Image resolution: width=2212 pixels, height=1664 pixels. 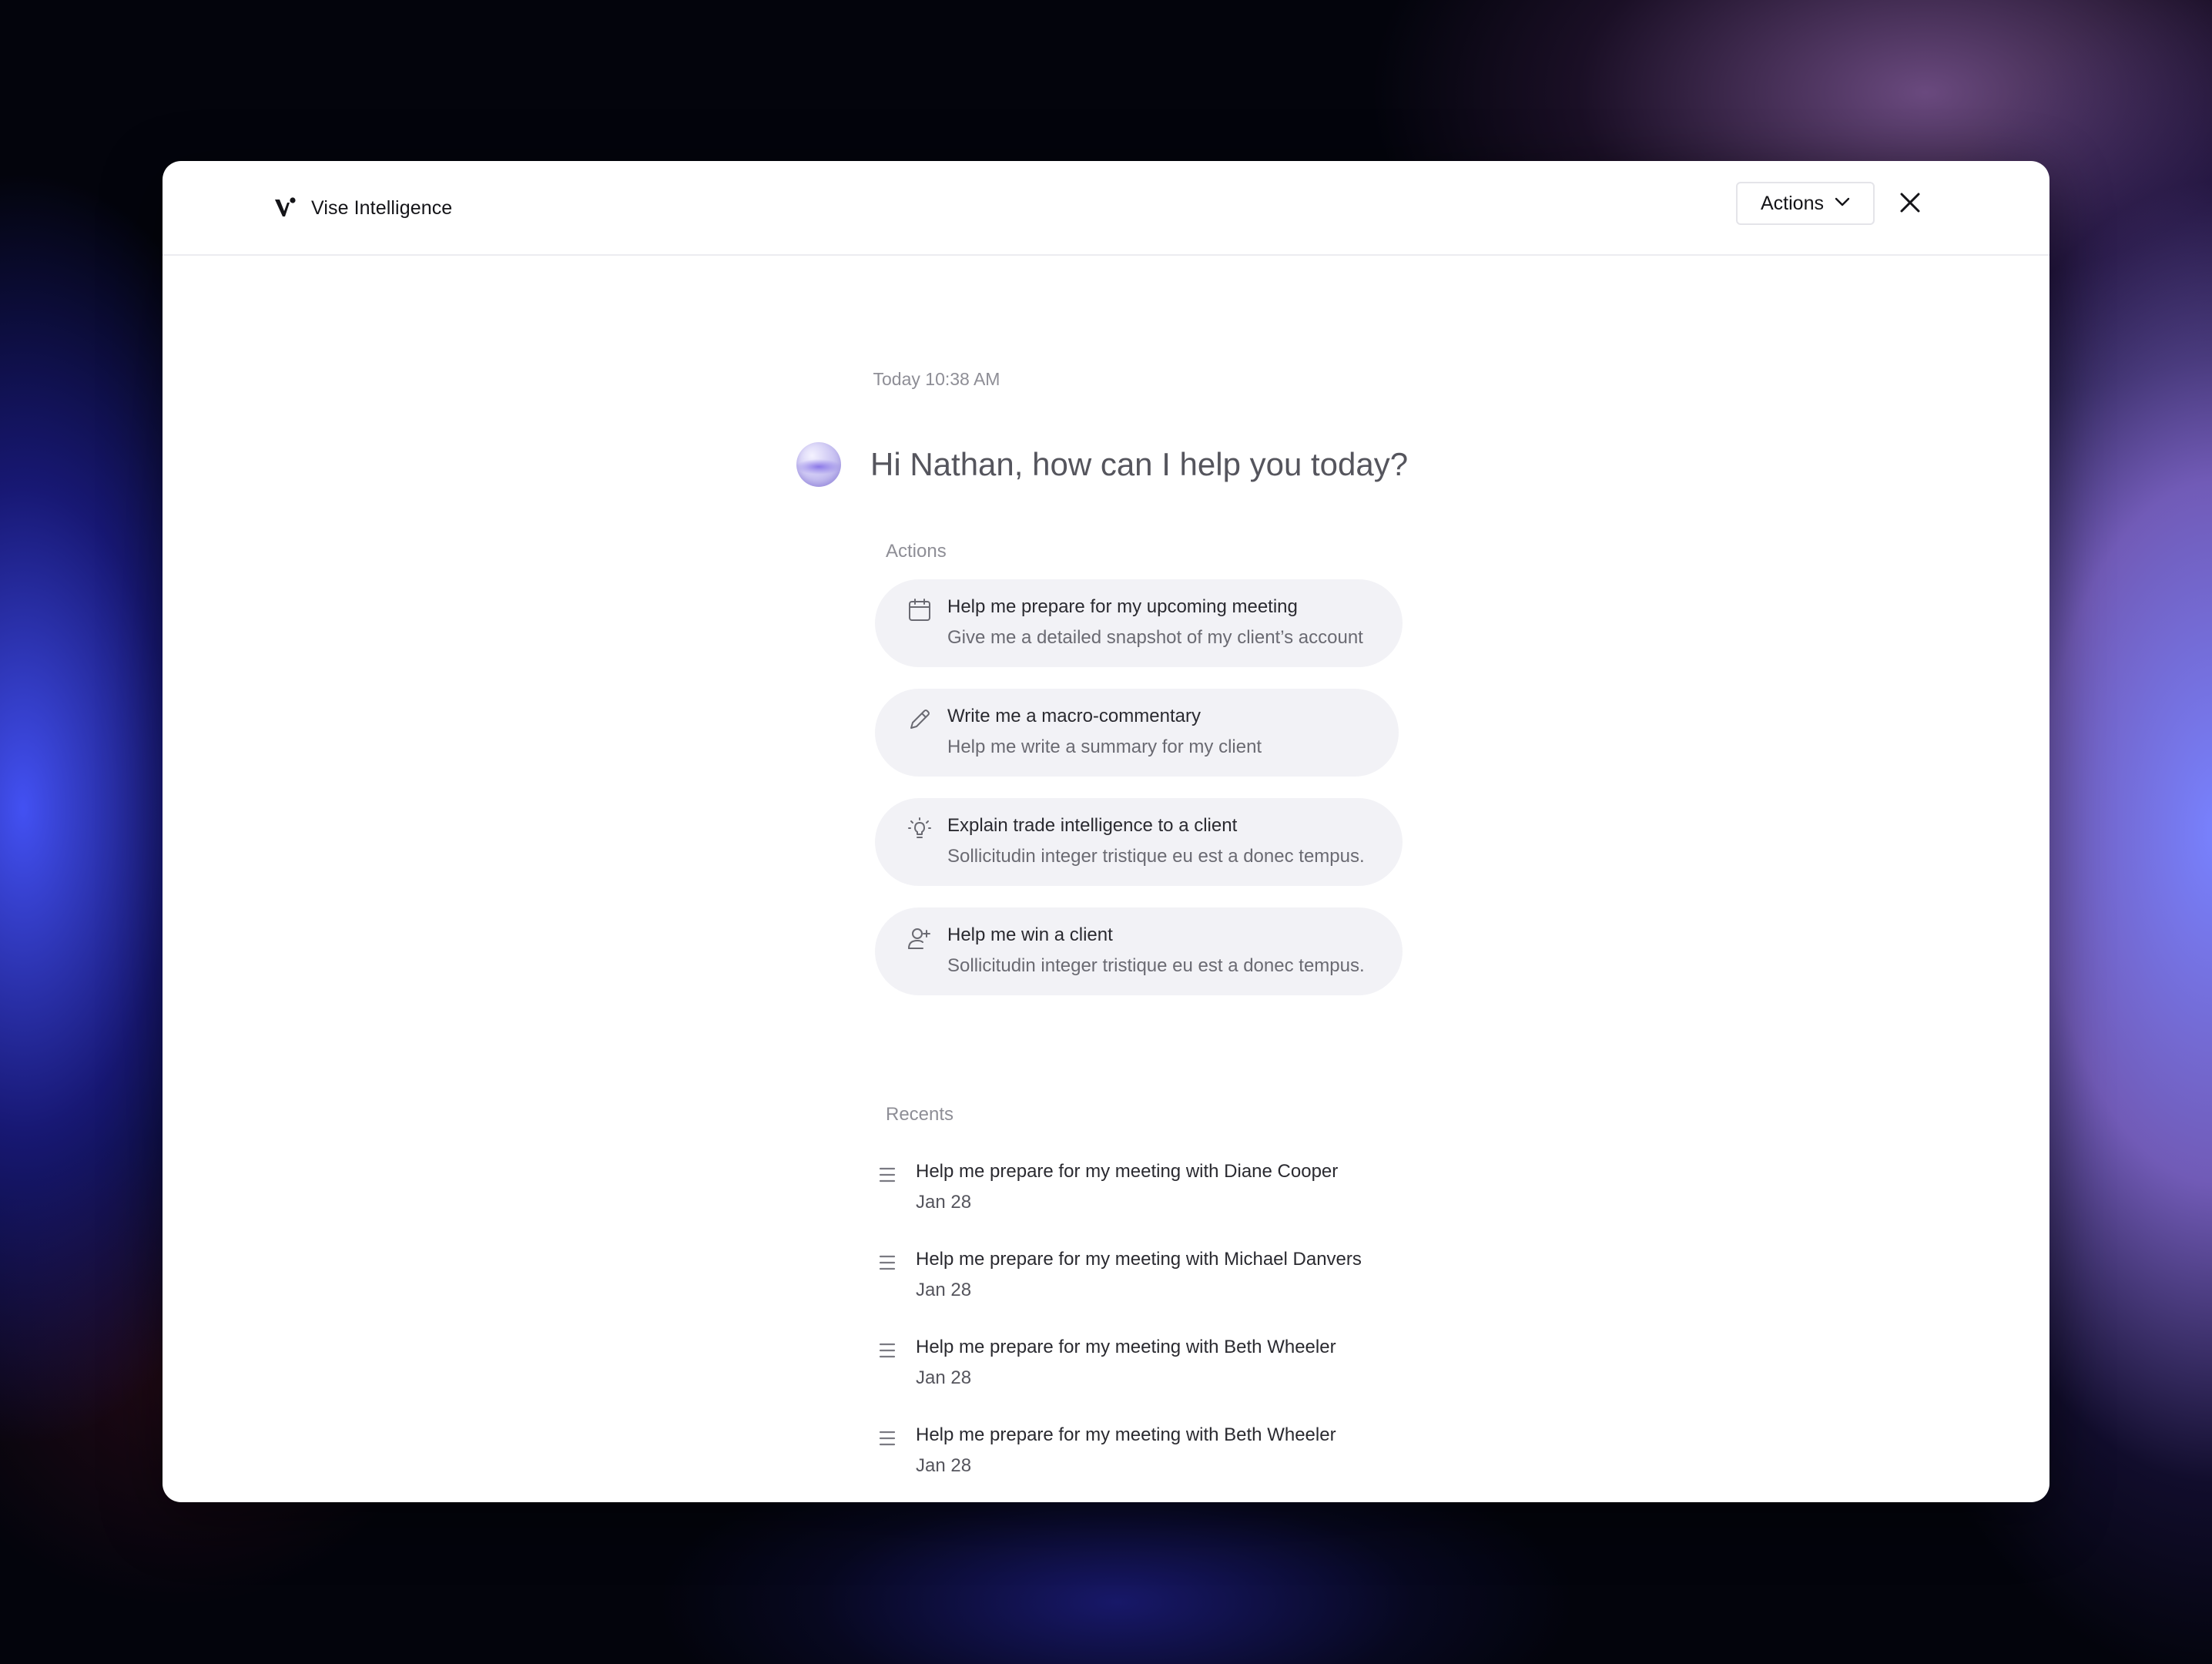 What do you see at coordinates (382, 207) in the screenshot?
I see `app-title: Vise Intelligence` at bounding box center [382, 207].